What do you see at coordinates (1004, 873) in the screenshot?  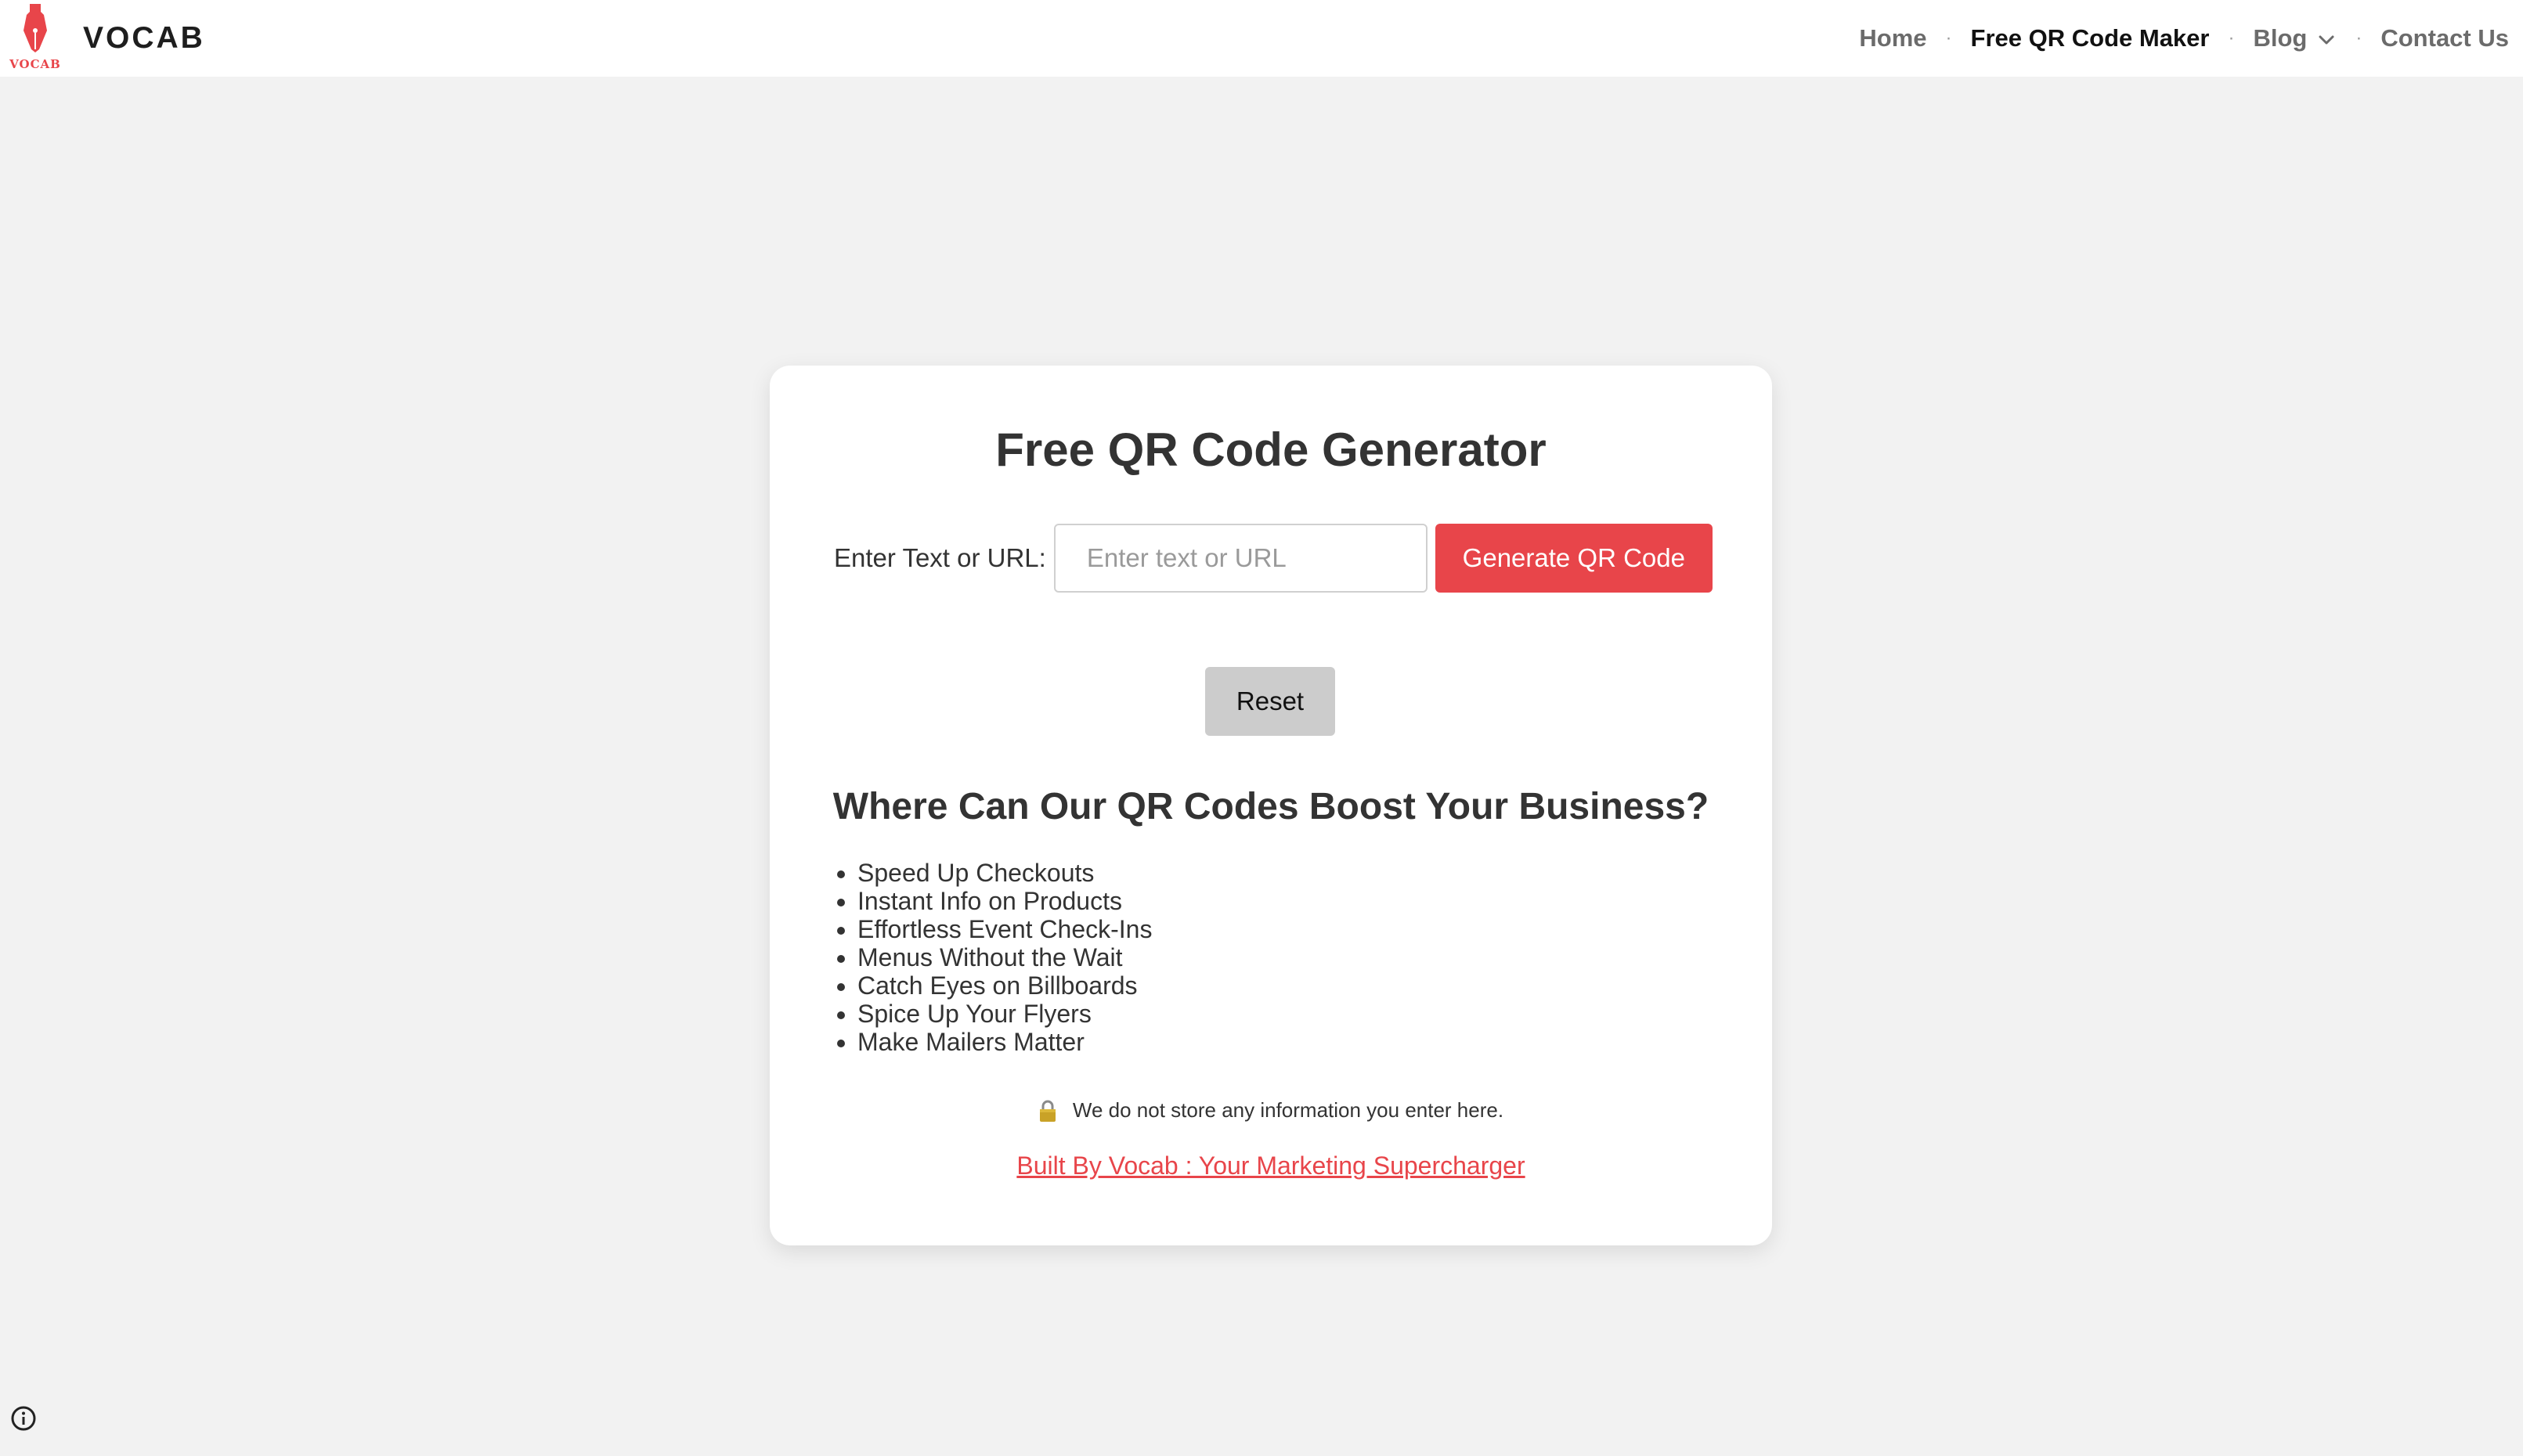 I see `list-item: Speed Up Checkouts` at bounding box center [1004, 873].